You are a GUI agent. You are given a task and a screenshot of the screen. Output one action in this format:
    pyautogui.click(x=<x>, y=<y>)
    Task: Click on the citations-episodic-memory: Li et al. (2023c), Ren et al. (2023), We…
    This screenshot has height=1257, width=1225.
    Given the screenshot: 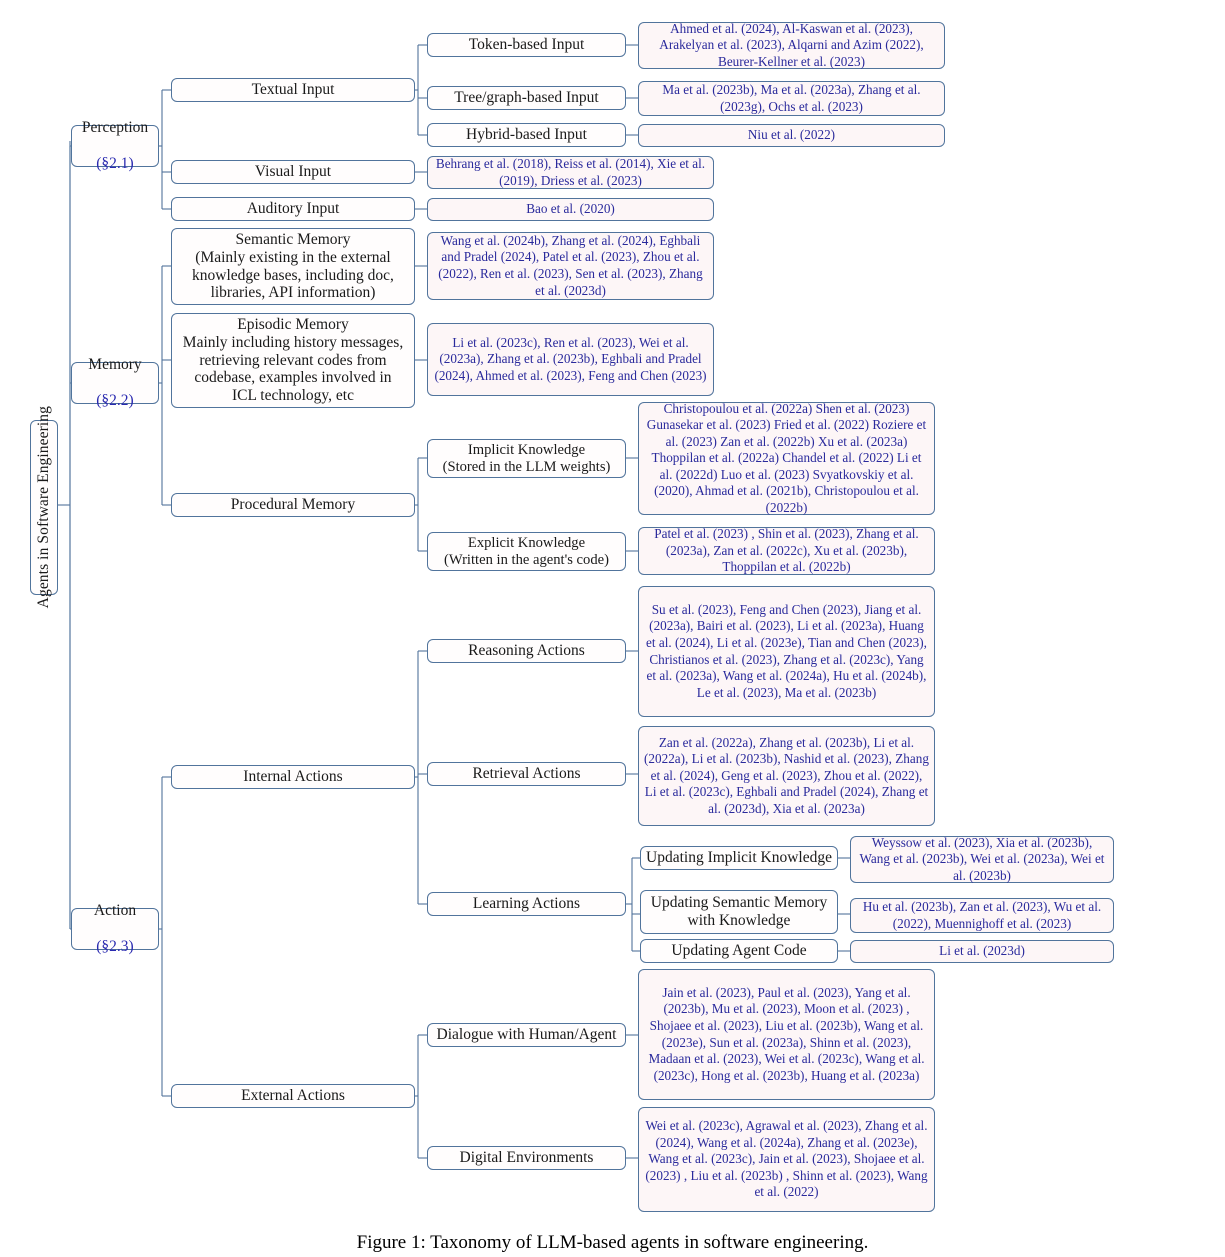 What is the action you would take?
    pyautogui.click(x=570, y=359)
    